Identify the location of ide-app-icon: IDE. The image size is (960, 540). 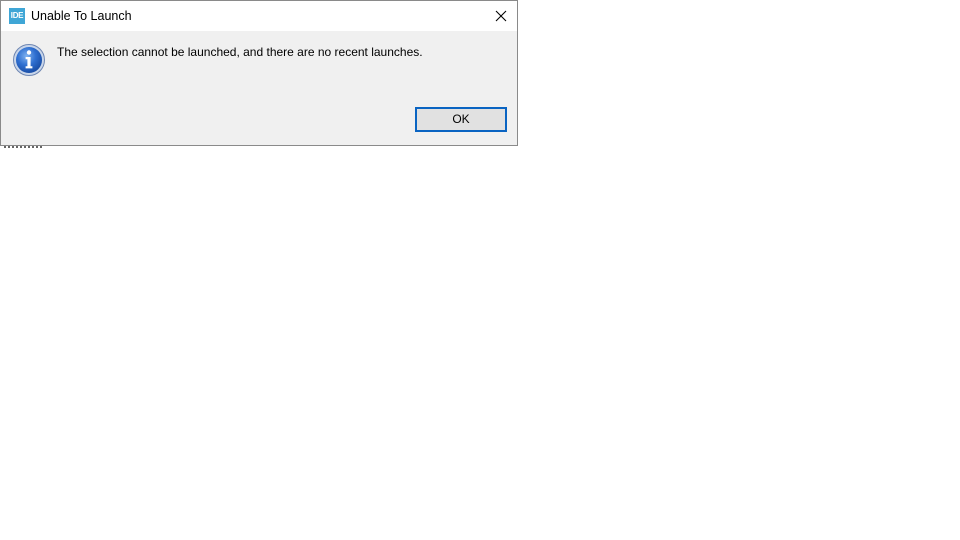
(17, 16).